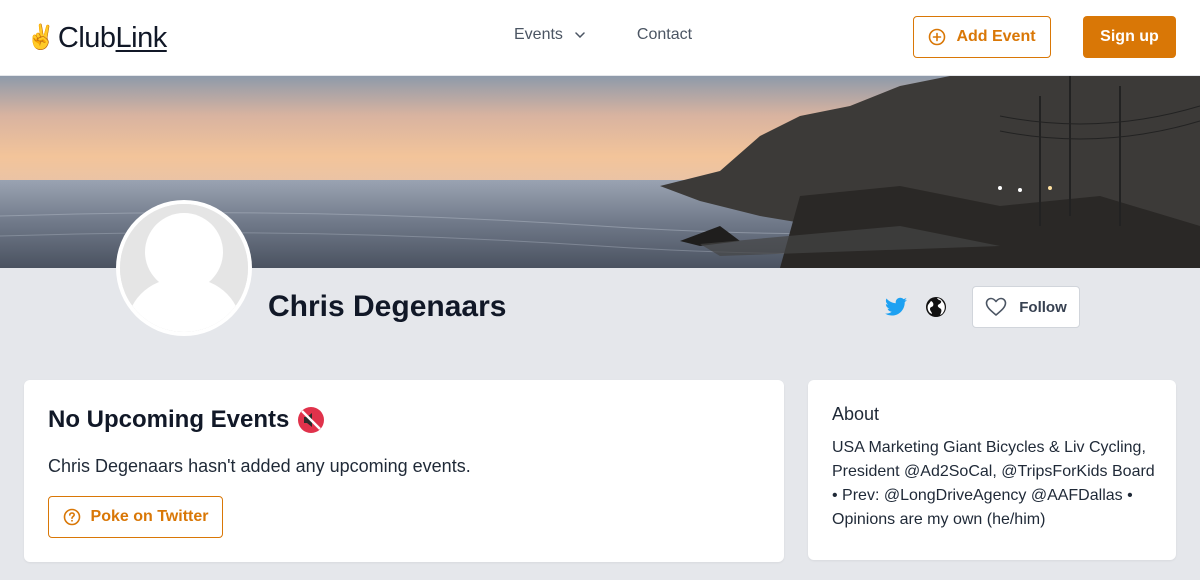 The height and width of the screenshot is (580, 1200). I want to click on about-title: About, so click(856, 414).